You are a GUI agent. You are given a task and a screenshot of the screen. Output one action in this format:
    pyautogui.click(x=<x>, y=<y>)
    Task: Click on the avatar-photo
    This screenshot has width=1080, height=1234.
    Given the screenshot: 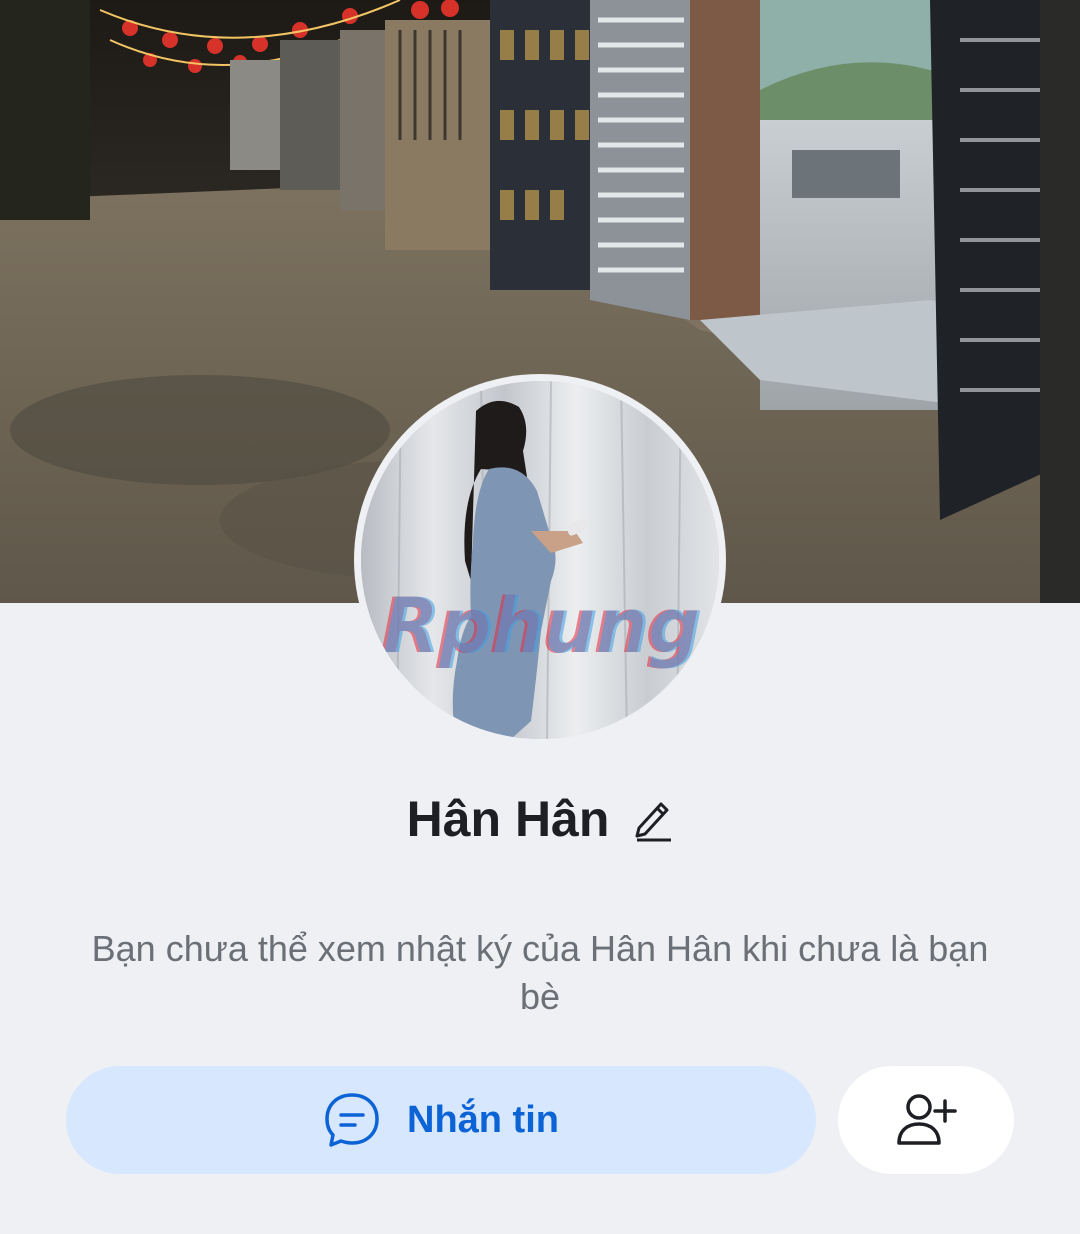 What is the action you would take?
    pyautogui.click(x=540, y=560)
    